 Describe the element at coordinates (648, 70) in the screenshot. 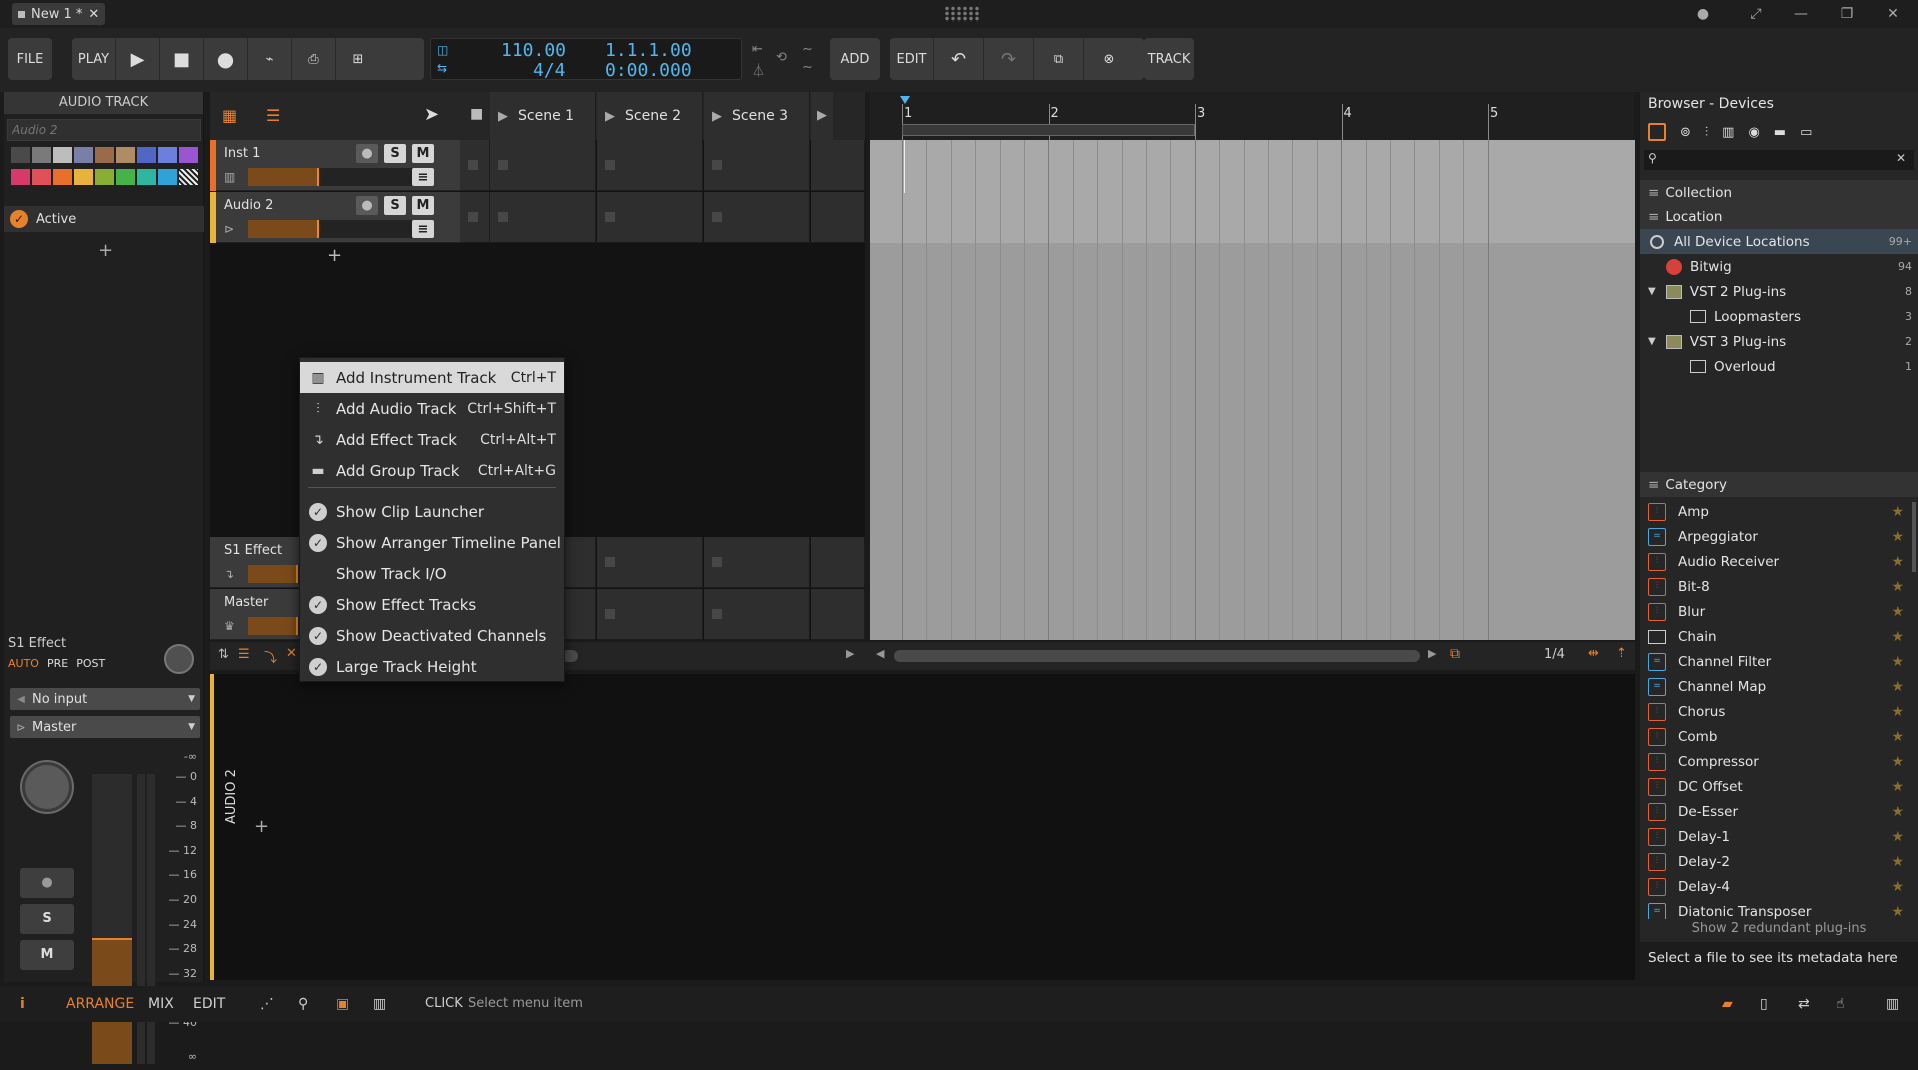

I see `position-time-display: 0:00.000` at that location.